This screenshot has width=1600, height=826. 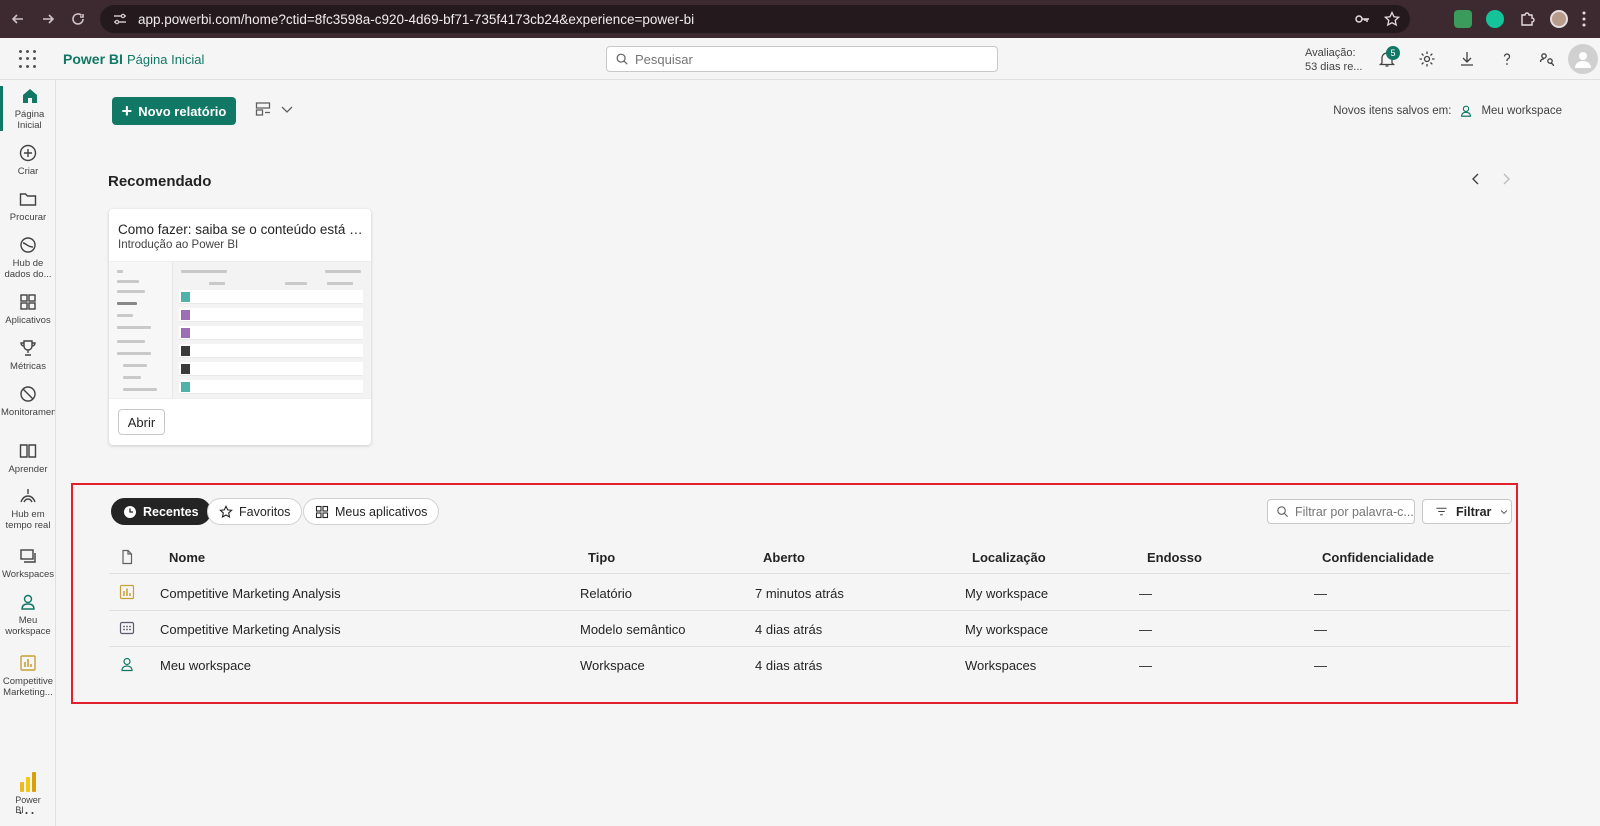 What do you see at coordinates (1506, 179) in the screenshot?
I see `chevron-right-icon` at bounding box center [1506, 179].